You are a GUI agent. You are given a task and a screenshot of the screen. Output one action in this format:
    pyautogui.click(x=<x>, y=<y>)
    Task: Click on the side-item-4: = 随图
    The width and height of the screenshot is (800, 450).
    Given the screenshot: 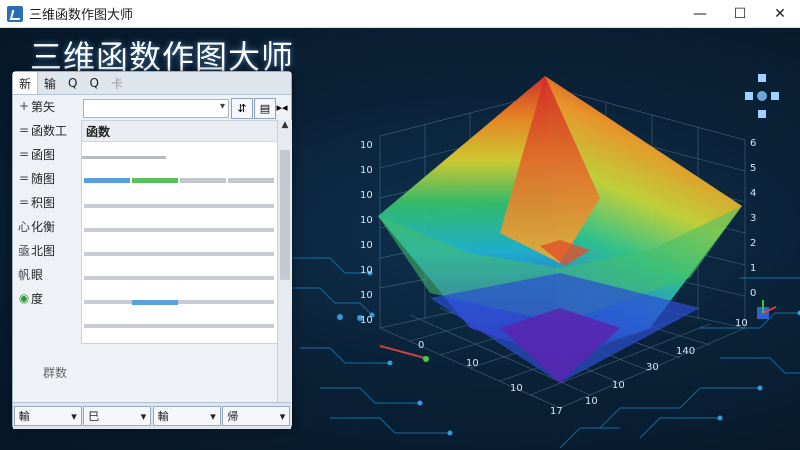 What is the action you would take?
    pyautogui.click(x=50, y=178)
    